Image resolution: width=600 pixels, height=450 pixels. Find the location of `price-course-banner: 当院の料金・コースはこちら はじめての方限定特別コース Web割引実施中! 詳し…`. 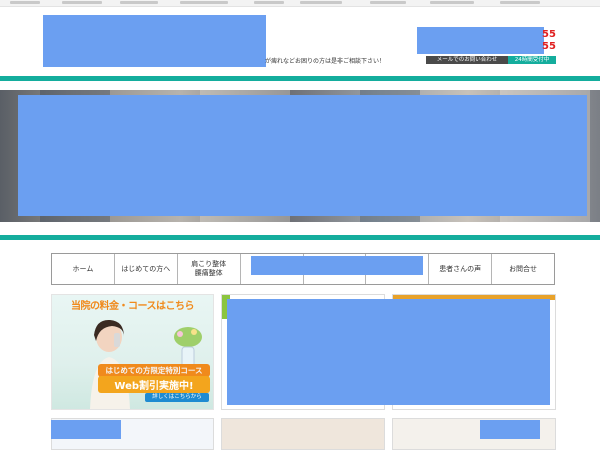

price-course-banner: 当院の料金・コースはこちら はじめての方限定特別コース Web割引実施中! 詳し… is located at coordinates (132, 352).